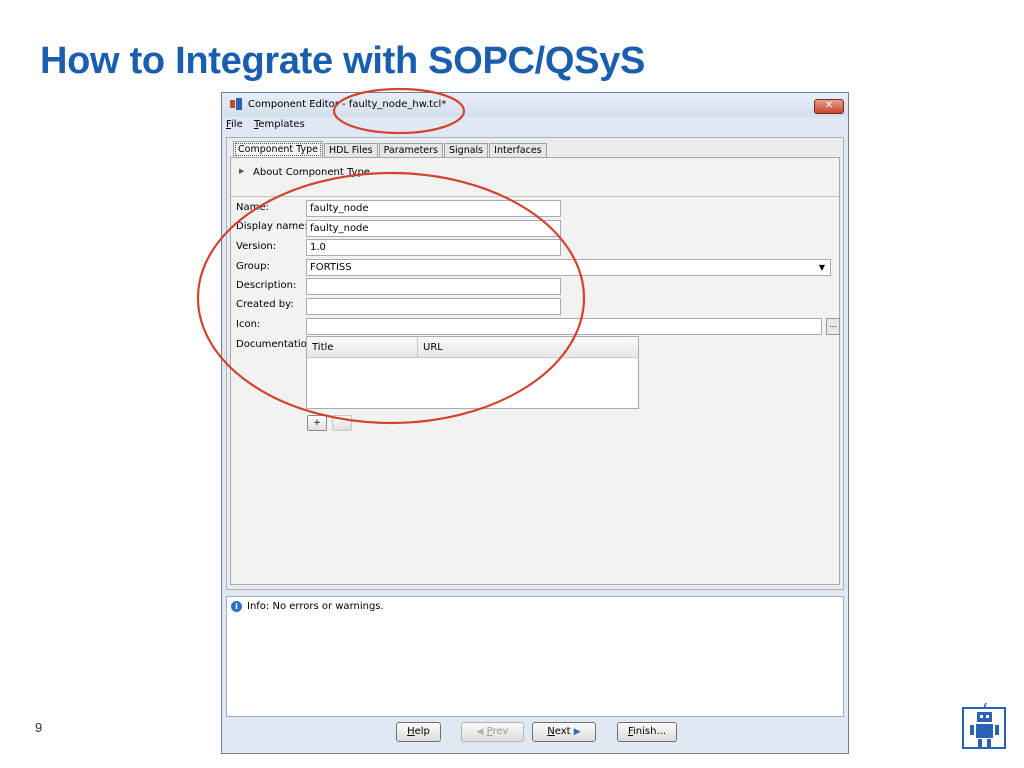 The width and height of the screenshot is (1024, 768). Describe the element at coordinates (39, 727) in the screenshot. I see `page-number: 9` at that location.